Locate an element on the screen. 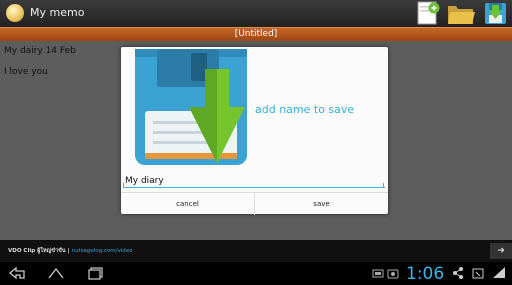  dialog-button-row: cancel save is located at coordinates (254, 203).